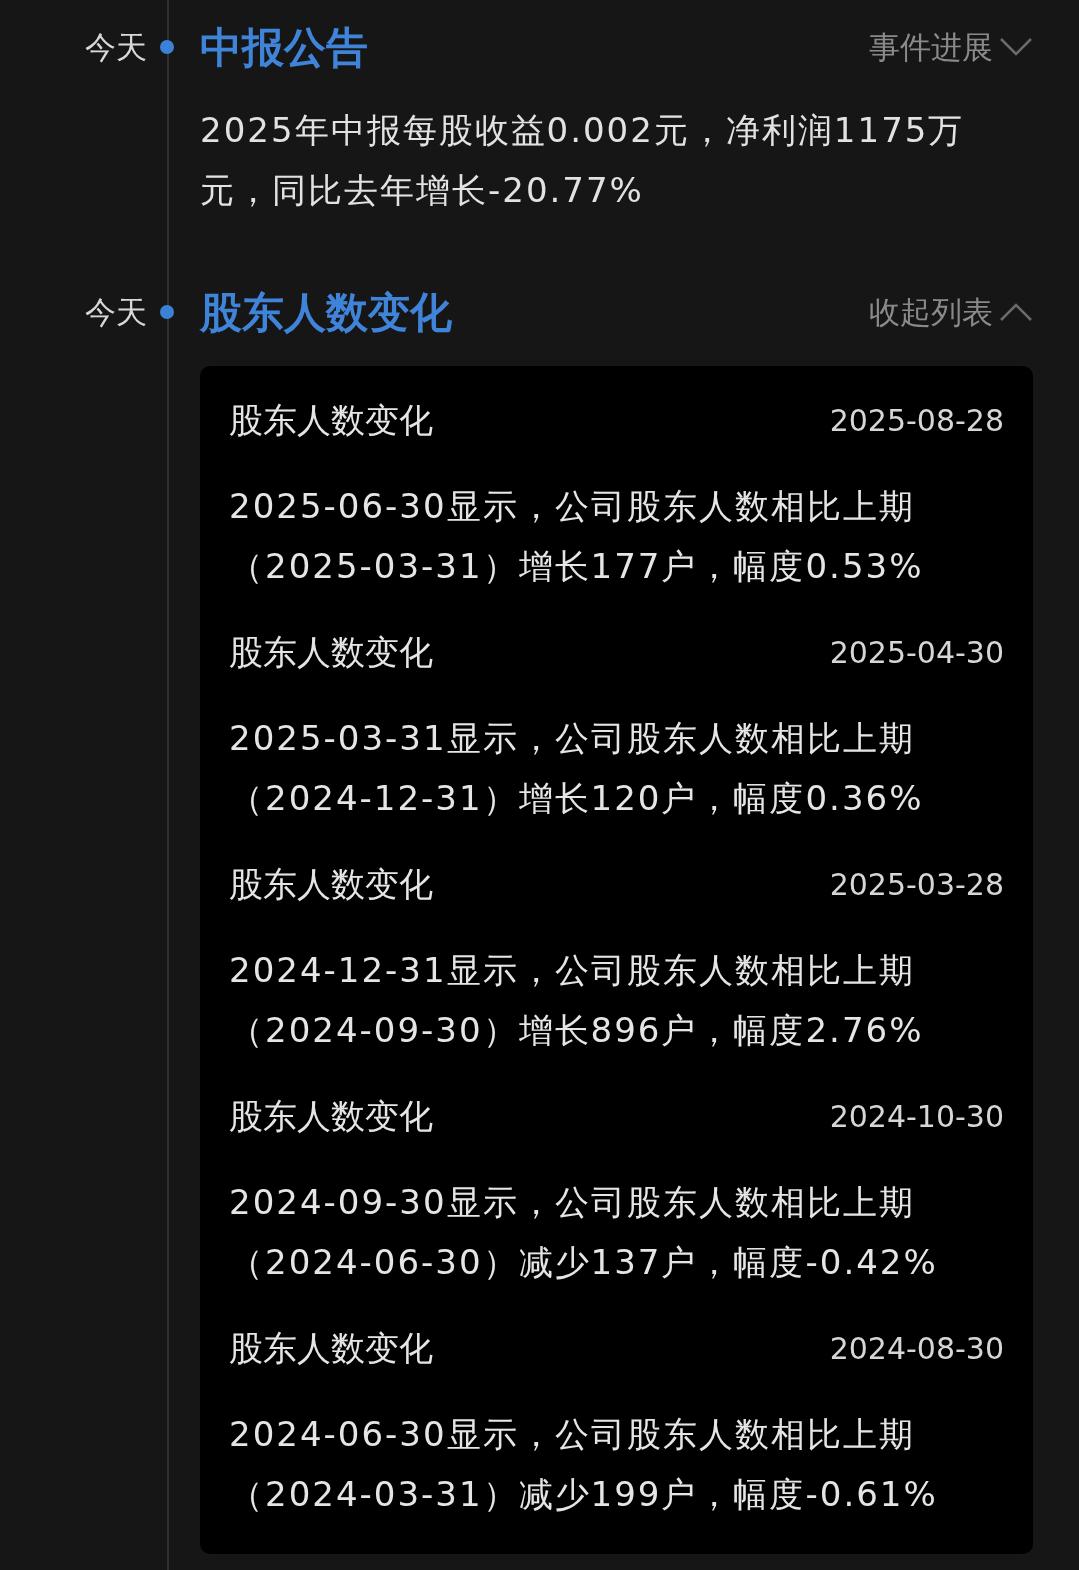 The image size is (1079, 1570). Describe the element at coordinates (951, 47) in the screenshot. I see `toggle-button: 事件进展` at that location.